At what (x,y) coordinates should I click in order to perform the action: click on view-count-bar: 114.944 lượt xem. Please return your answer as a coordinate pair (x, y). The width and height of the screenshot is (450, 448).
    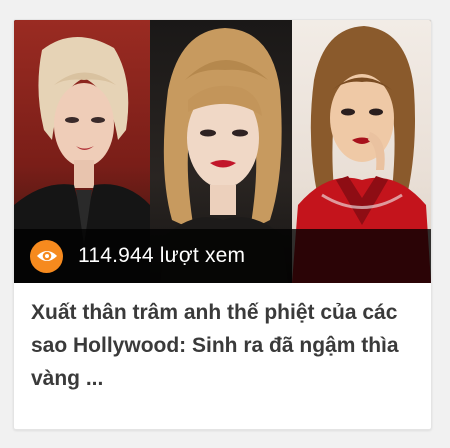
    Looking at the image, I should click on (222, 256).